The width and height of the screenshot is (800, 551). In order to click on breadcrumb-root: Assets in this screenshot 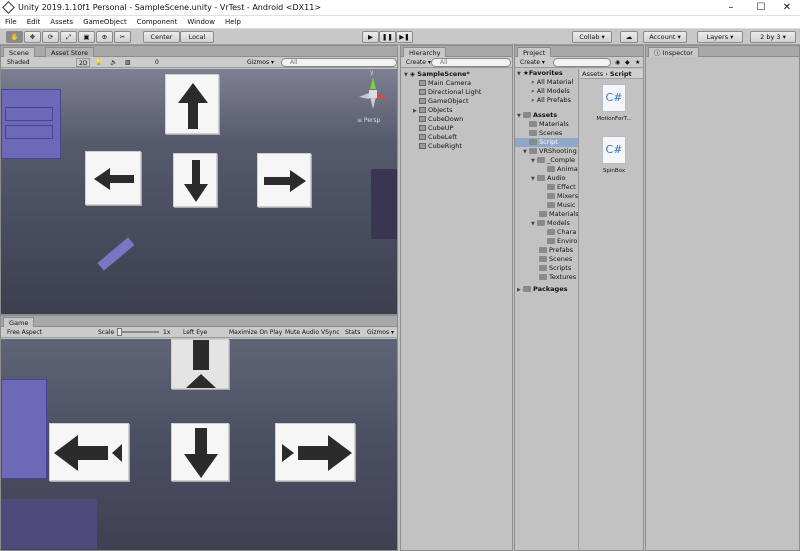, I will do `click(592, 74)`.